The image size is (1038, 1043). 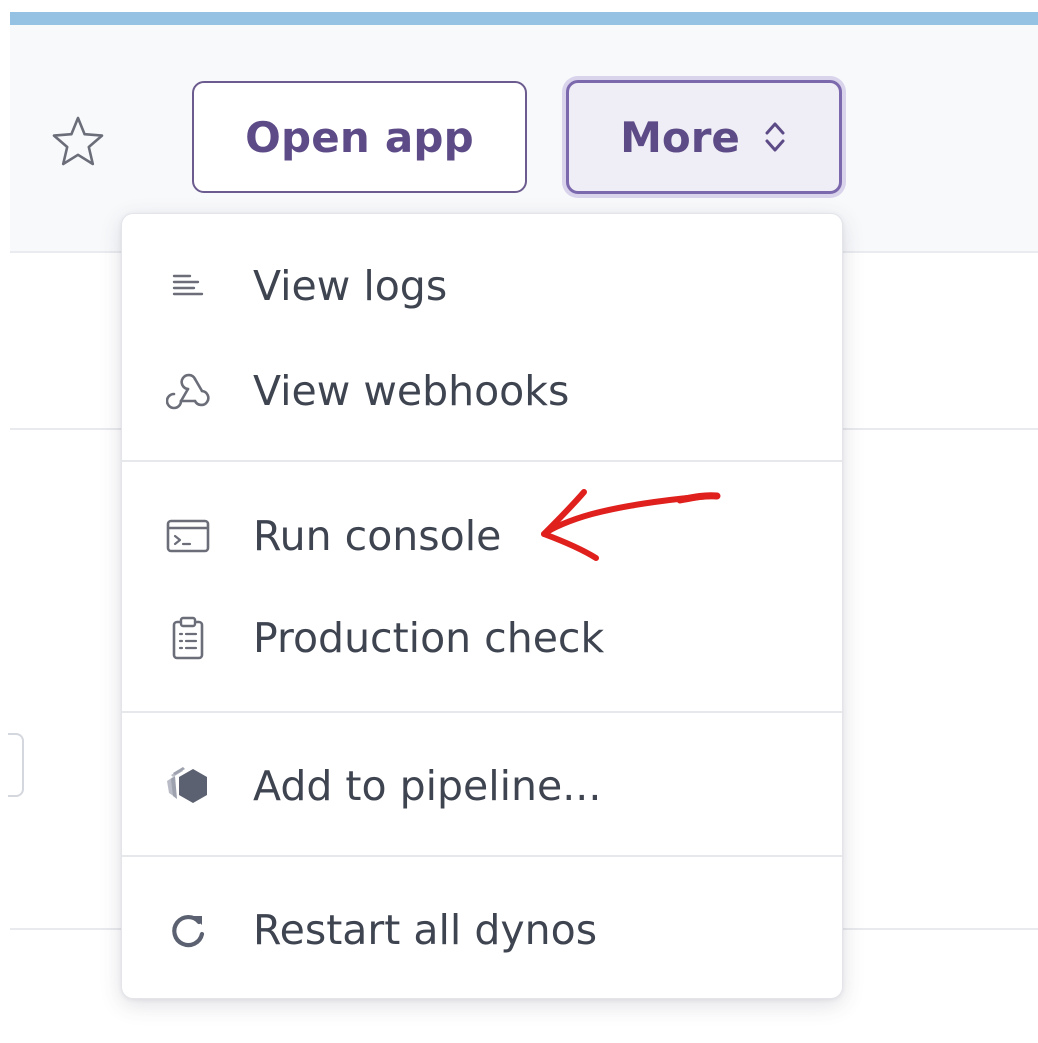 I want to click on star-icon, so click(x=78, y=142).